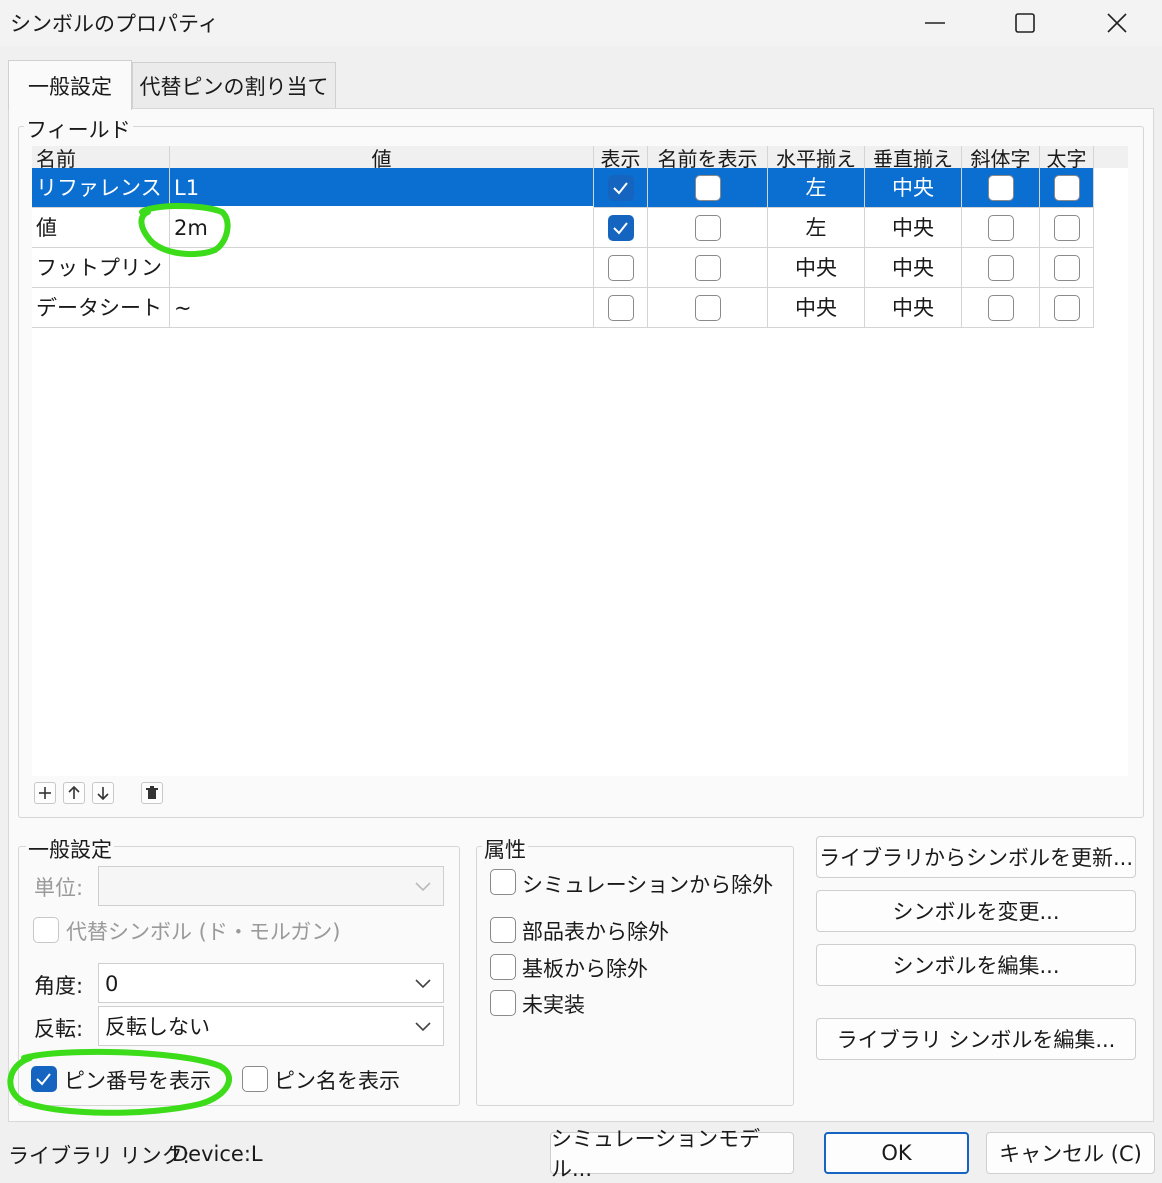  I want to click on show-pin-numbers-label: ピン番号を表示, so click(137, 1081).